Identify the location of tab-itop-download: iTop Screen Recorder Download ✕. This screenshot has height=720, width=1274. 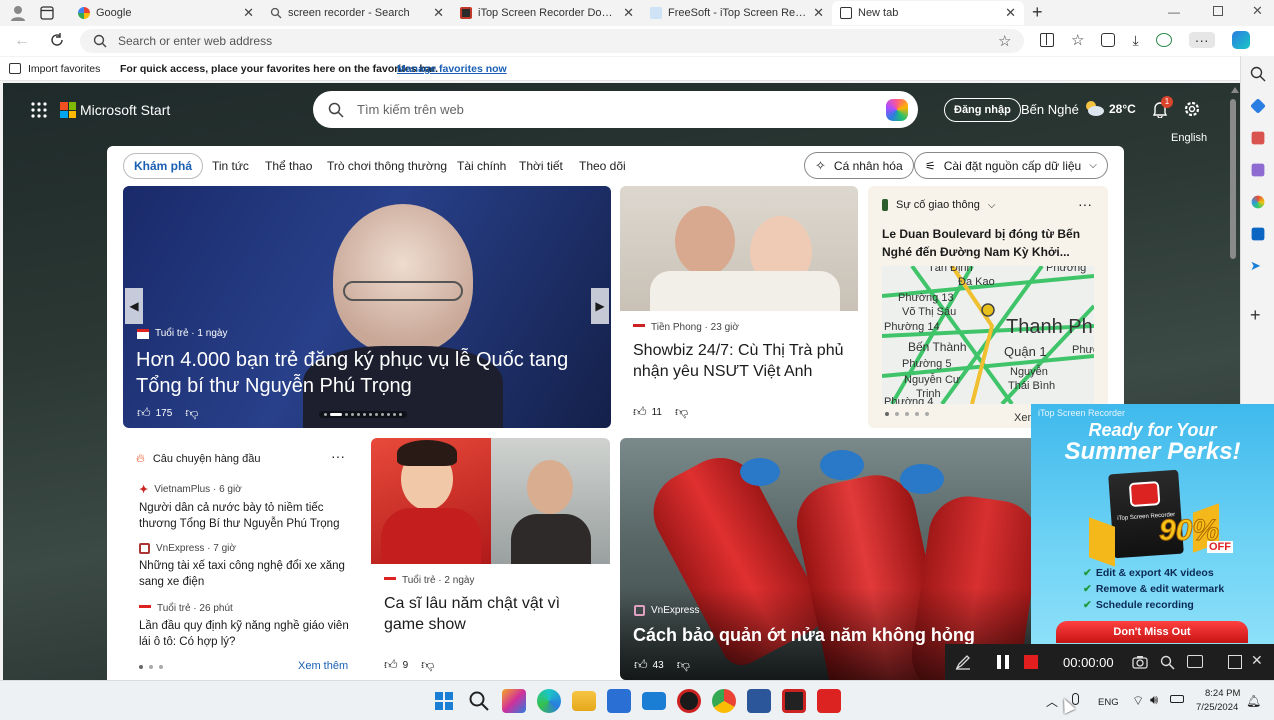
(547, 13).